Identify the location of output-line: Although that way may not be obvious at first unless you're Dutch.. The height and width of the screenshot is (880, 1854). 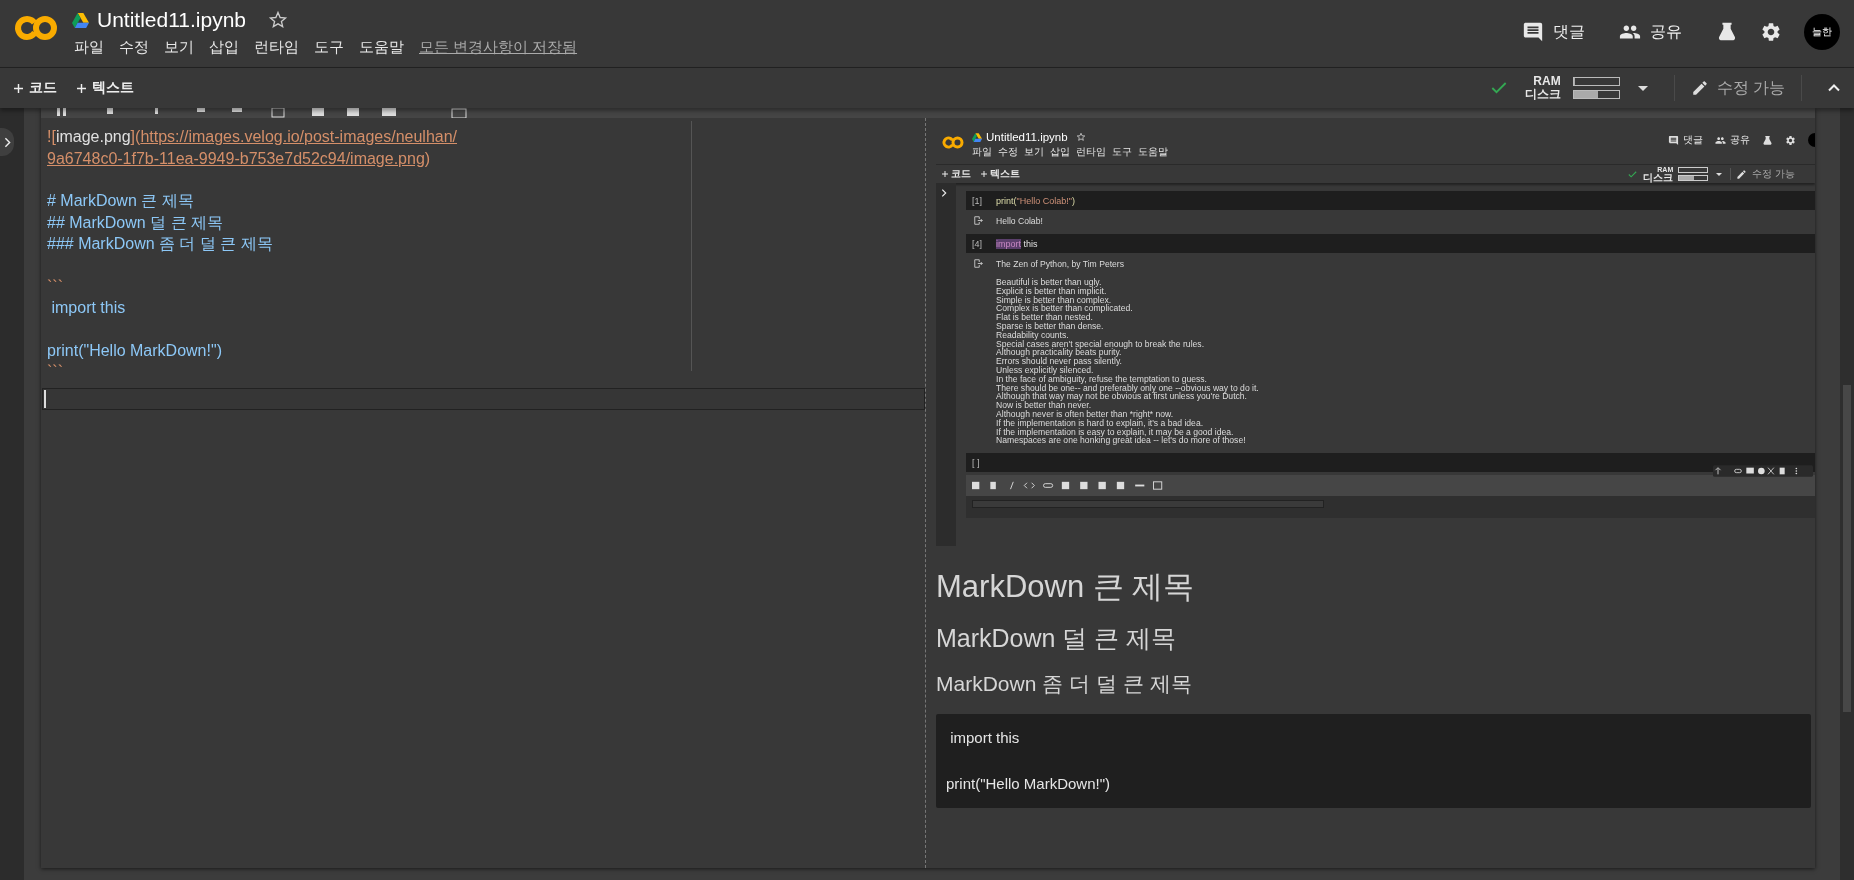
(1122, 397).